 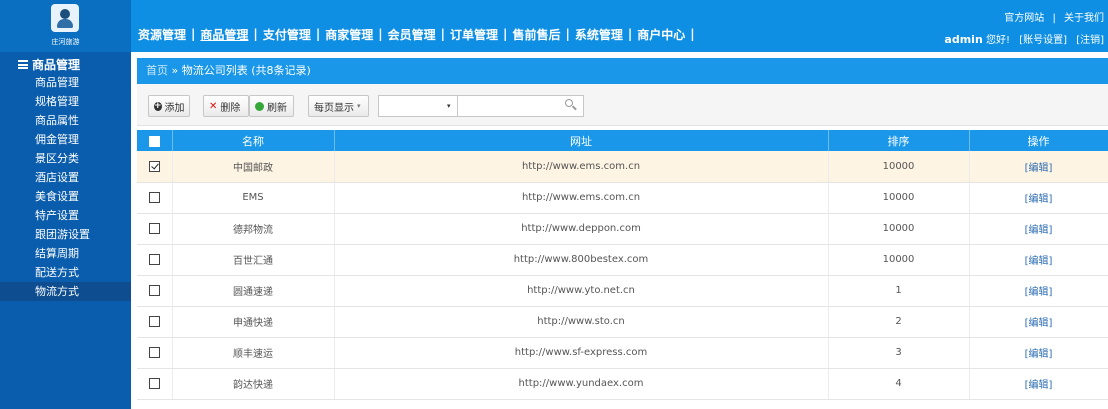 I want to click on nav-item-payment: 支付管理, so click(x=287, y=34).